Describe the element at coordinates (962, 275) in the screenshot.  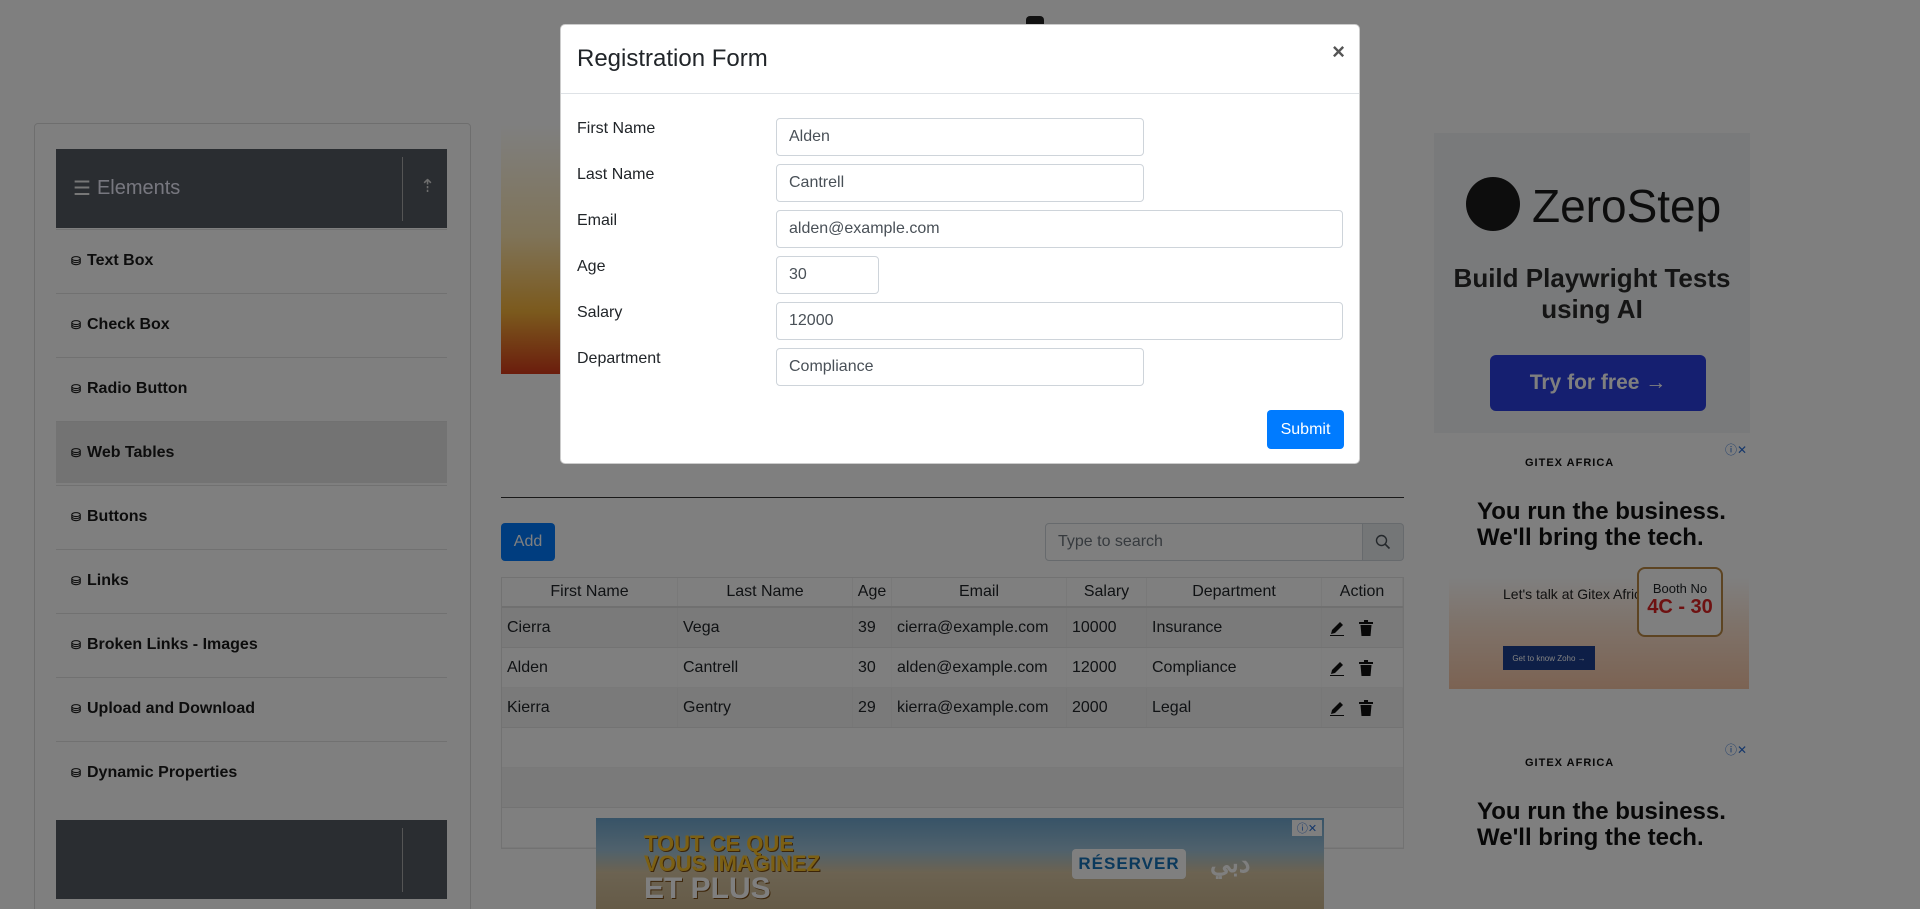
I see `age-row: Age` at that location.